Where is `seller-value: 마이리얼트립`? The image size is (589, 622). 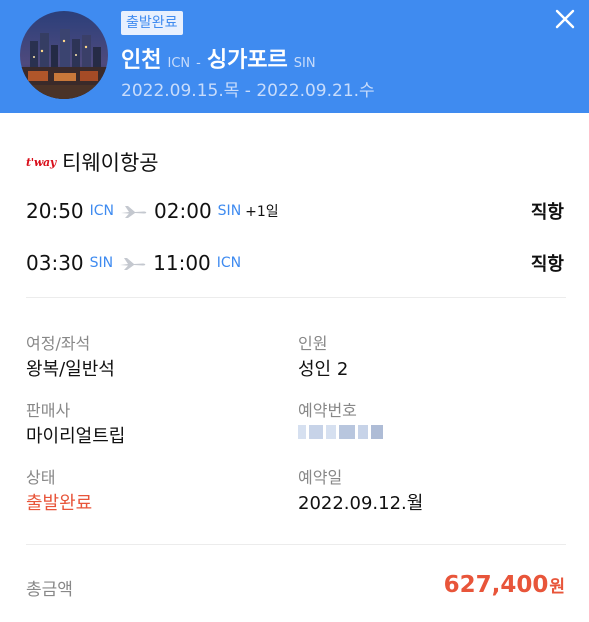 seller-value: 마이리얼트립 is located at coordinates (76, 436).